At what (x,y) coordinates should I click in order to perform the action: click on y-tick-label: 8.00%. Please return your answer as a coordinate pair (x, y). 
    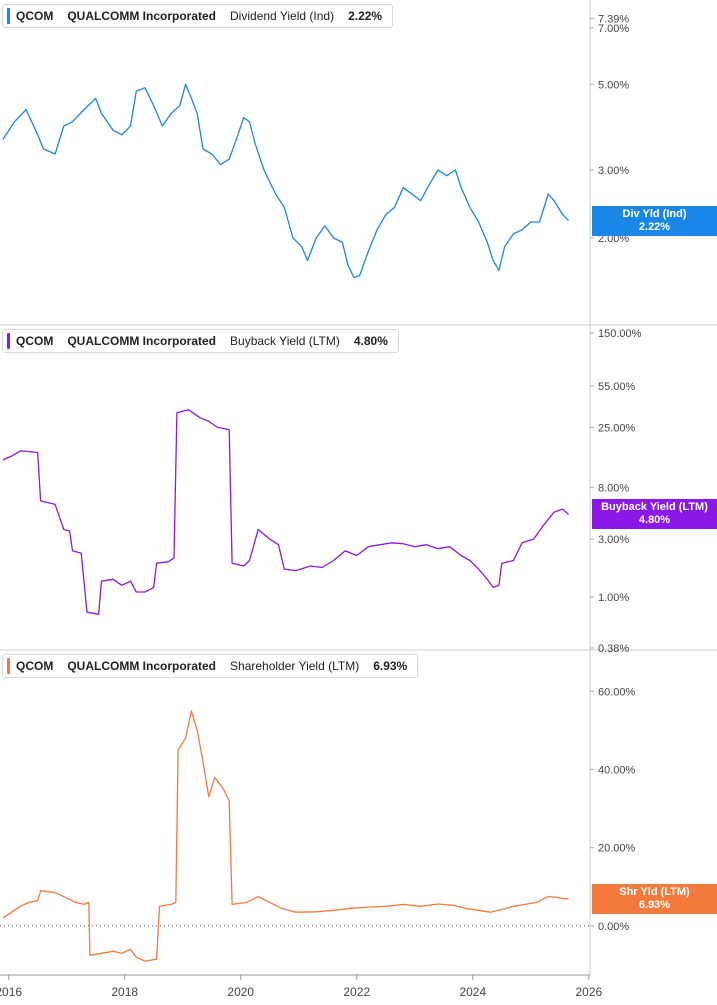
    Looking at the image, I should click on (613, 488).